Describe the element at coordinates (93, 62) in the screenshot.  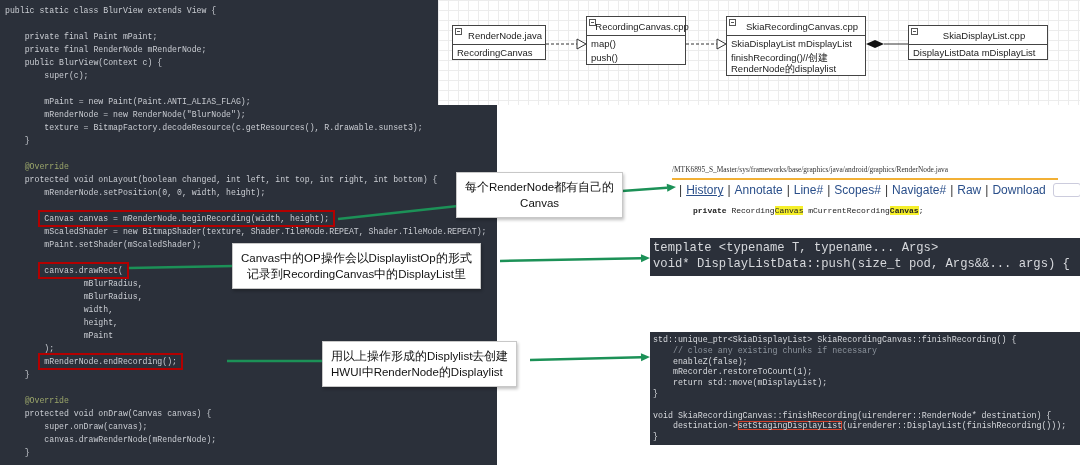
I see `code-line: public BlurView(Context c) {` at that location.